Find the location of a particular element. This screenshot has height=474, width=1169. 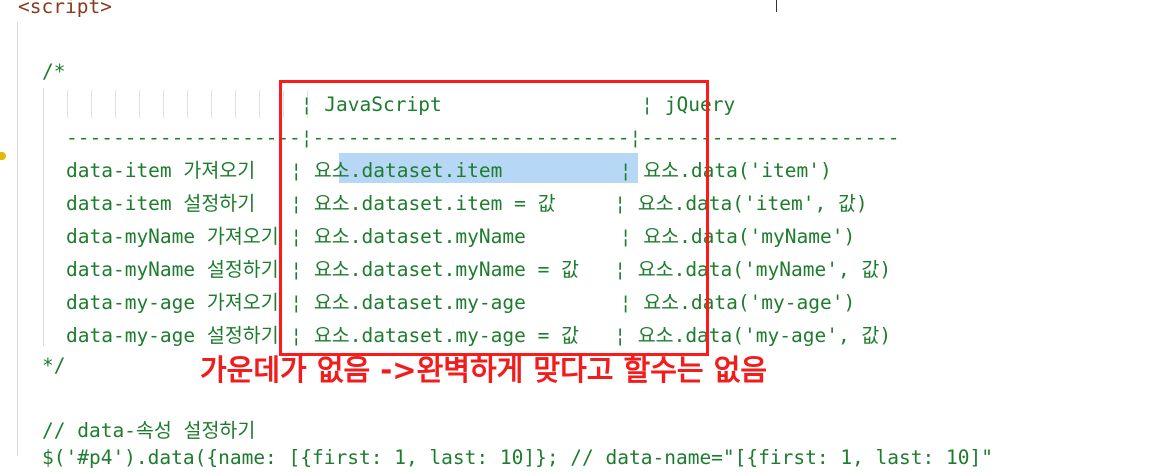

annotation-note: 가운데가 없음 ->완벽하게 맞다고 할수는 없음 is located at coordinates (484, 370).